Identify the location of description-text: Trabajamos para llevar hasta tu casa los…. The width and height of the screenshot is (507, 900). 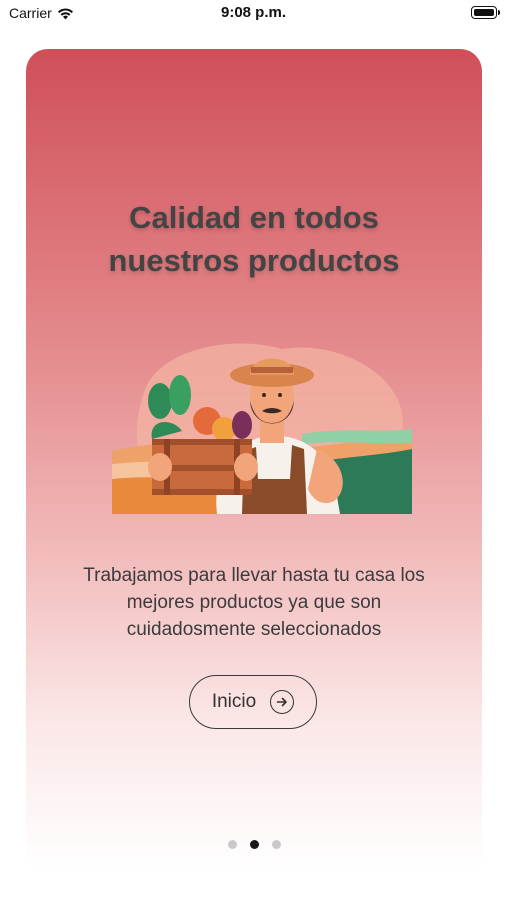
(254, 602).